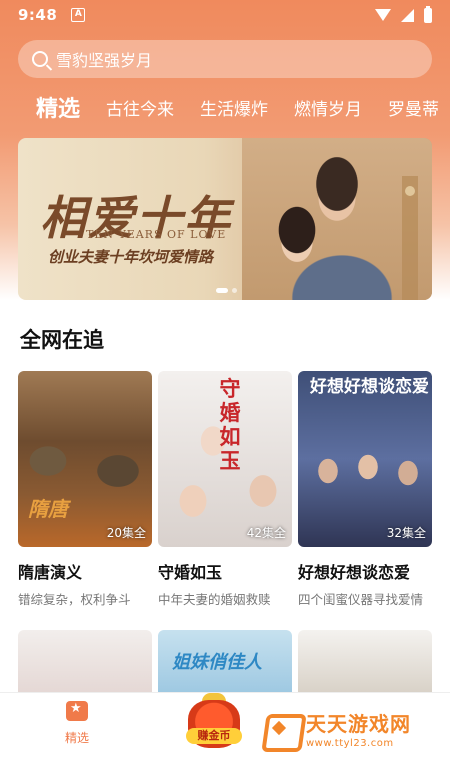 This screenshot has height=757, width=450. I want to click on poster-title-art: 隋唐, so click(48, 509).